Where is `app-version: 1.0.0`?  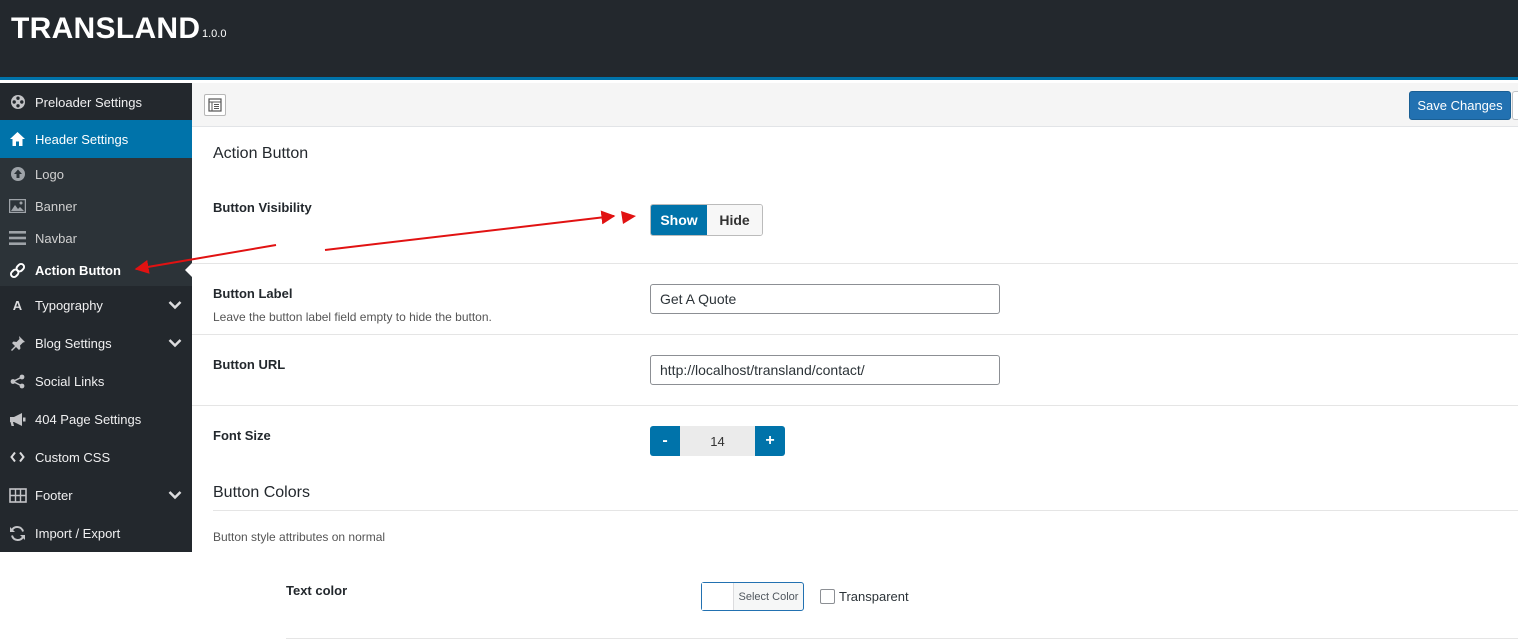
app-version: 1.0.0 is located at coordinates (214, 34).